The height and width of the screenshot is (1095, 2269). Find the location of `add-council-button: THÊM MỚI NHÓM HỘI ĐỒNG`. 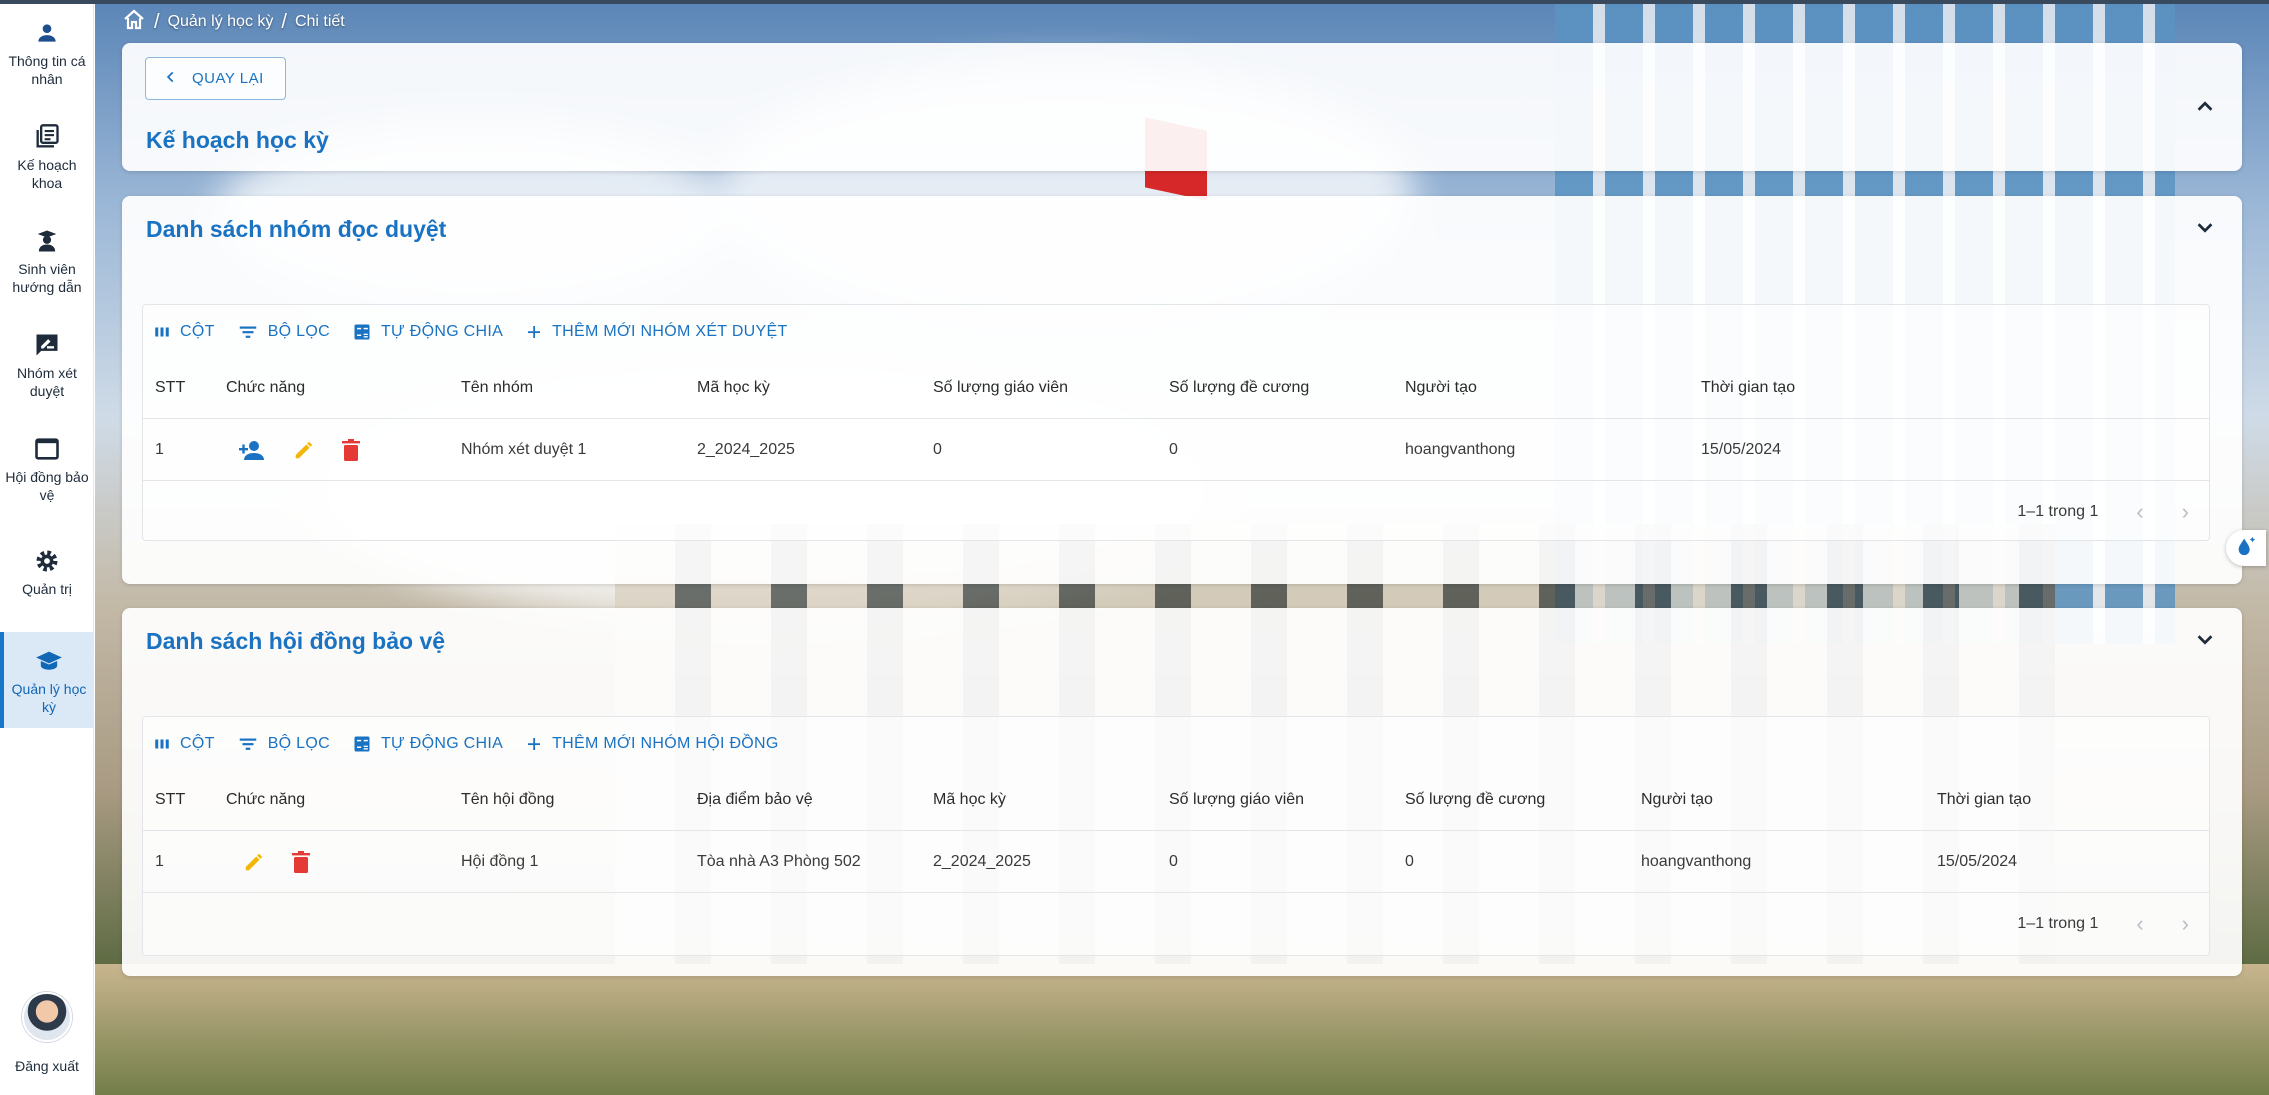

add-council-button: THÊM MỚI NHÓM HỘI ĐỒNG is located at coordinates (652, 744).